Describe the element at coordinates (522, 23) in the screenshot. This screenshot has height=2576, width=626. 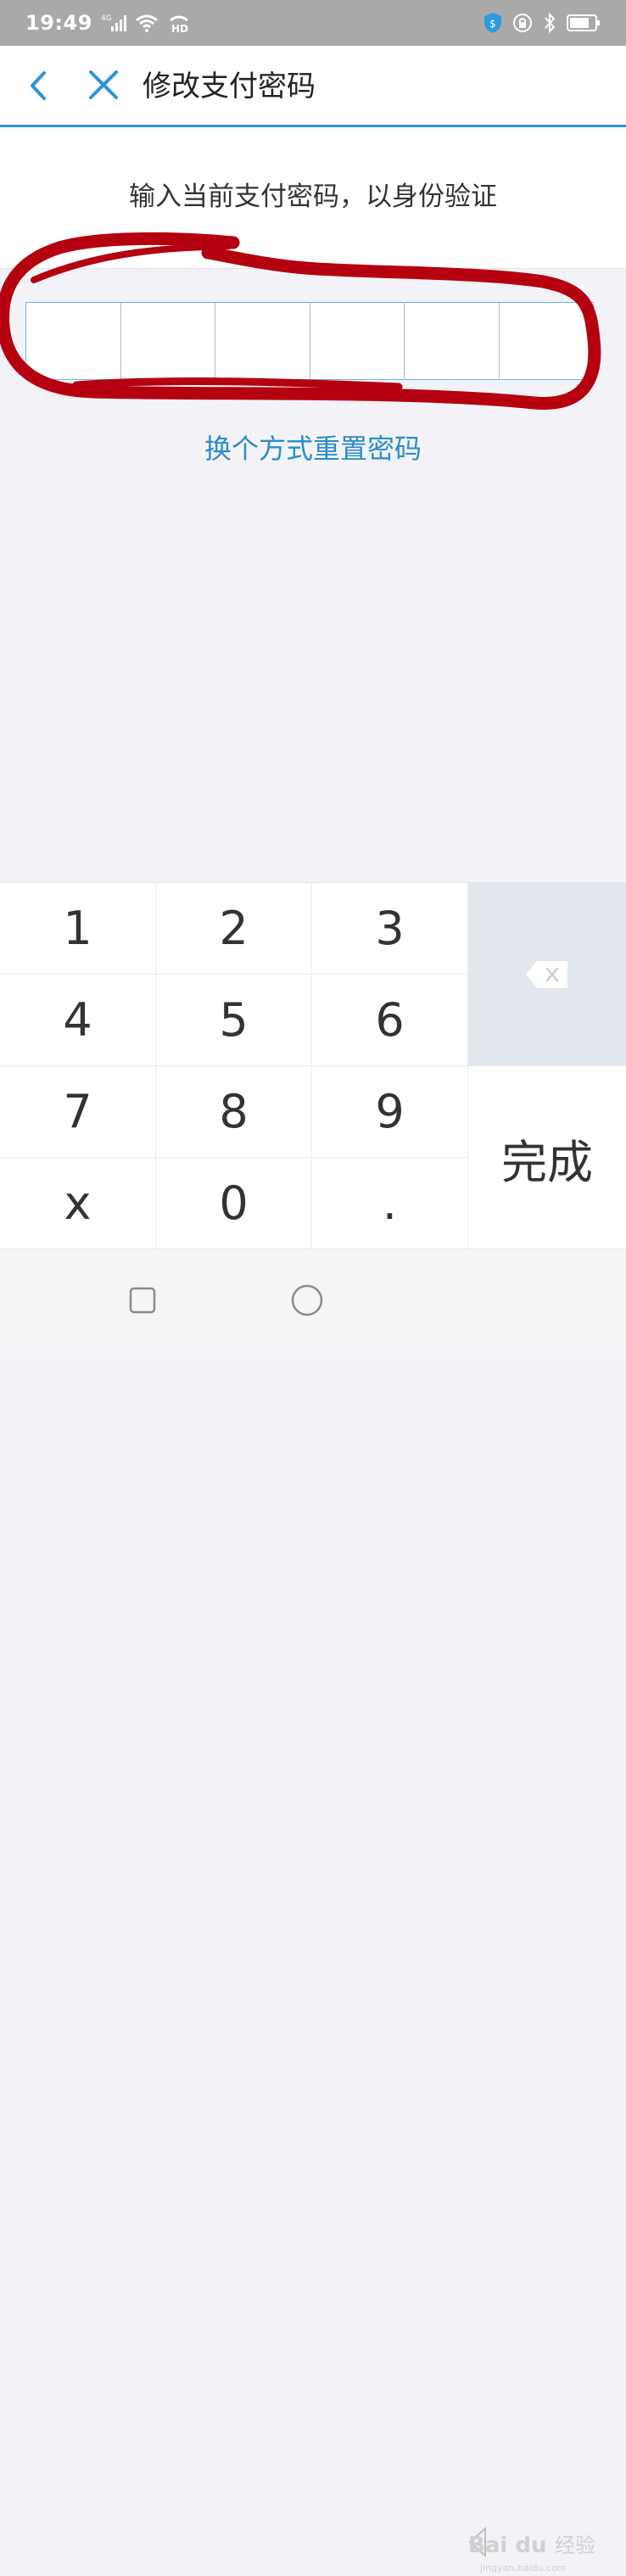
I see `rotation-lock-icon` at that location.